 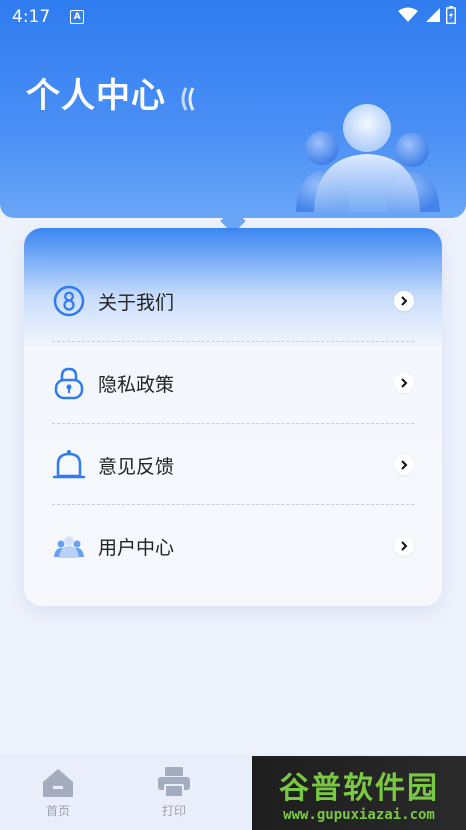 What do you see at coordinates (31, 17) in the screenshot?
I see `status-time: 4:17` at bounding box center [31, 17].